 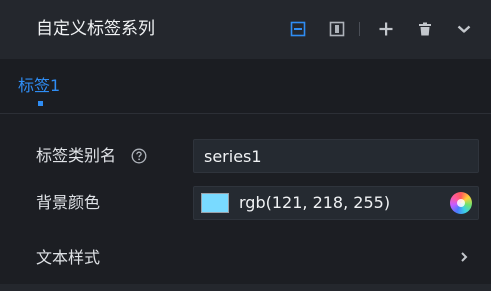 What do you see at coordinates (425, 29) in the screenshot?
I see `trash-icon` at bounding box center [425, 29].